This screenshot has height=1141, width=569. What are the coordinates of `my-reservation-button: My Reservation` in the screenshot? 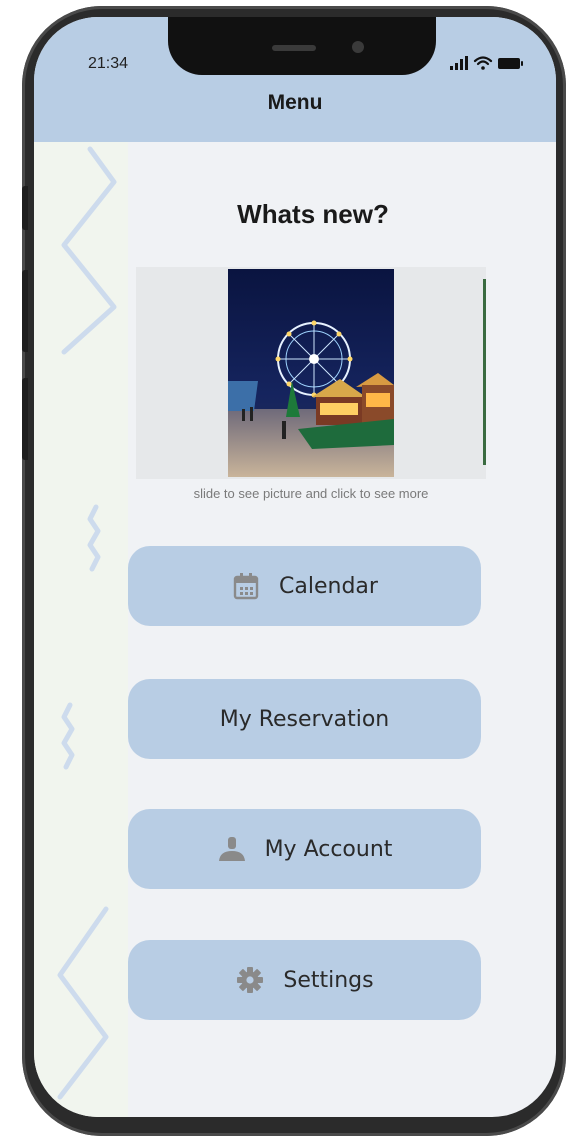 It's located at (304, 719).